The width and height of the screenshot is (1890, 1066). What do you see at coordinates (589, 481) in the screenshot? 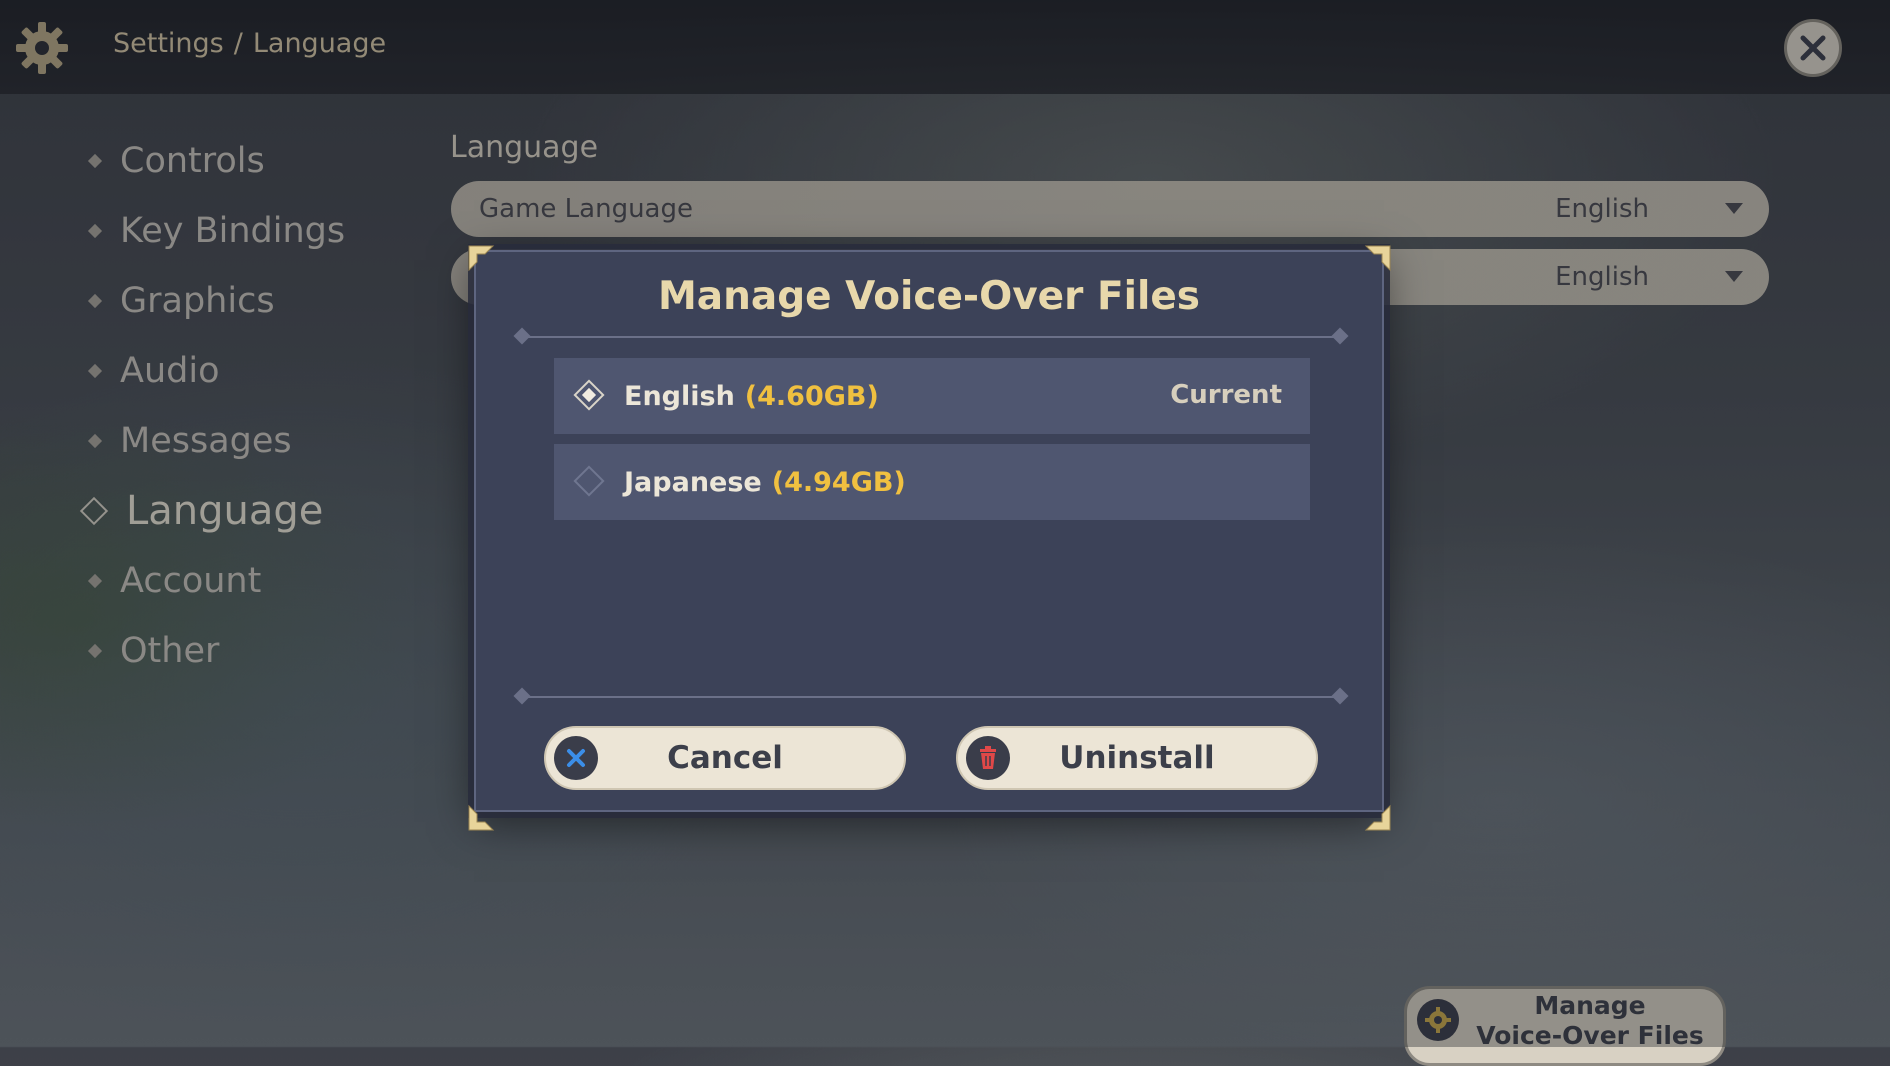
I see `radio-icon` at bounding box center [589, 481].